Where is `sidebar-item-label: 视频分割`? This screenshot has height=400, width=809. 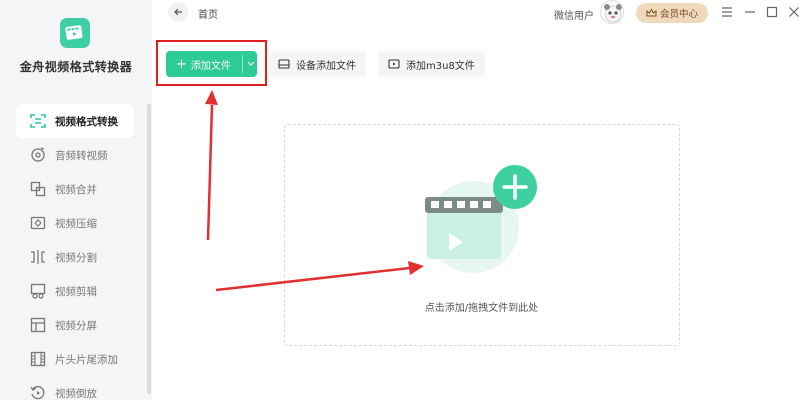 sidebar-item-label: 视频分割 is located at coordinates (76, 257).